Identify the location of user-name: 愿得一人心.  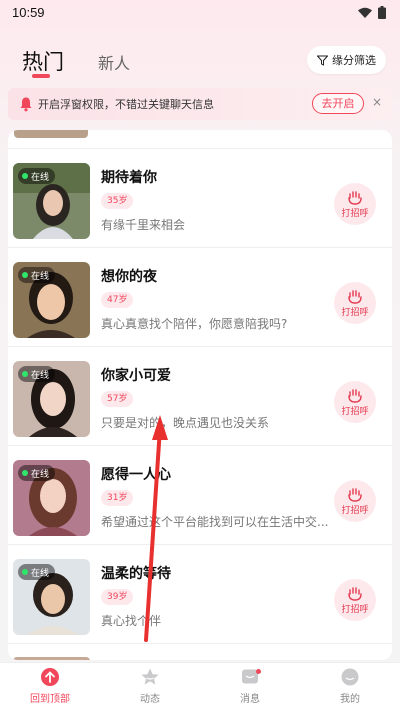
(136, 475).